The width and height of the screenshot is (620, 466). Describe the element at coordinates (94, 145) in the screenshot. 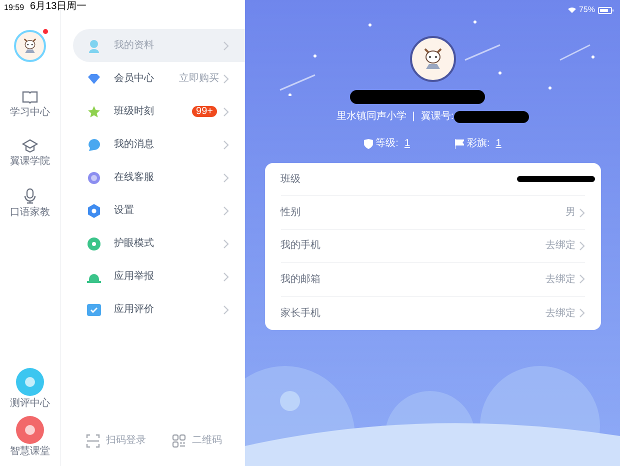

I see `chat-bubble-icon` at that location.